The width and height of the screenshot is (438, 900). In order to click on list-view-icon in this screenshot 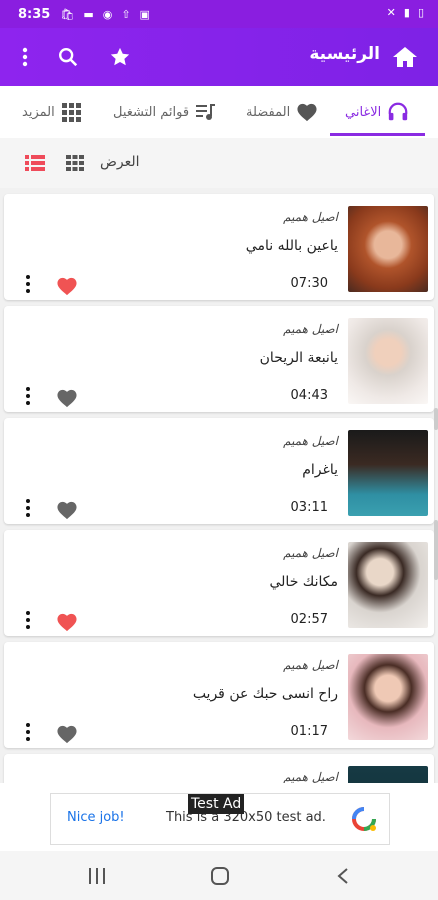, I will do `click(35, 163)`.